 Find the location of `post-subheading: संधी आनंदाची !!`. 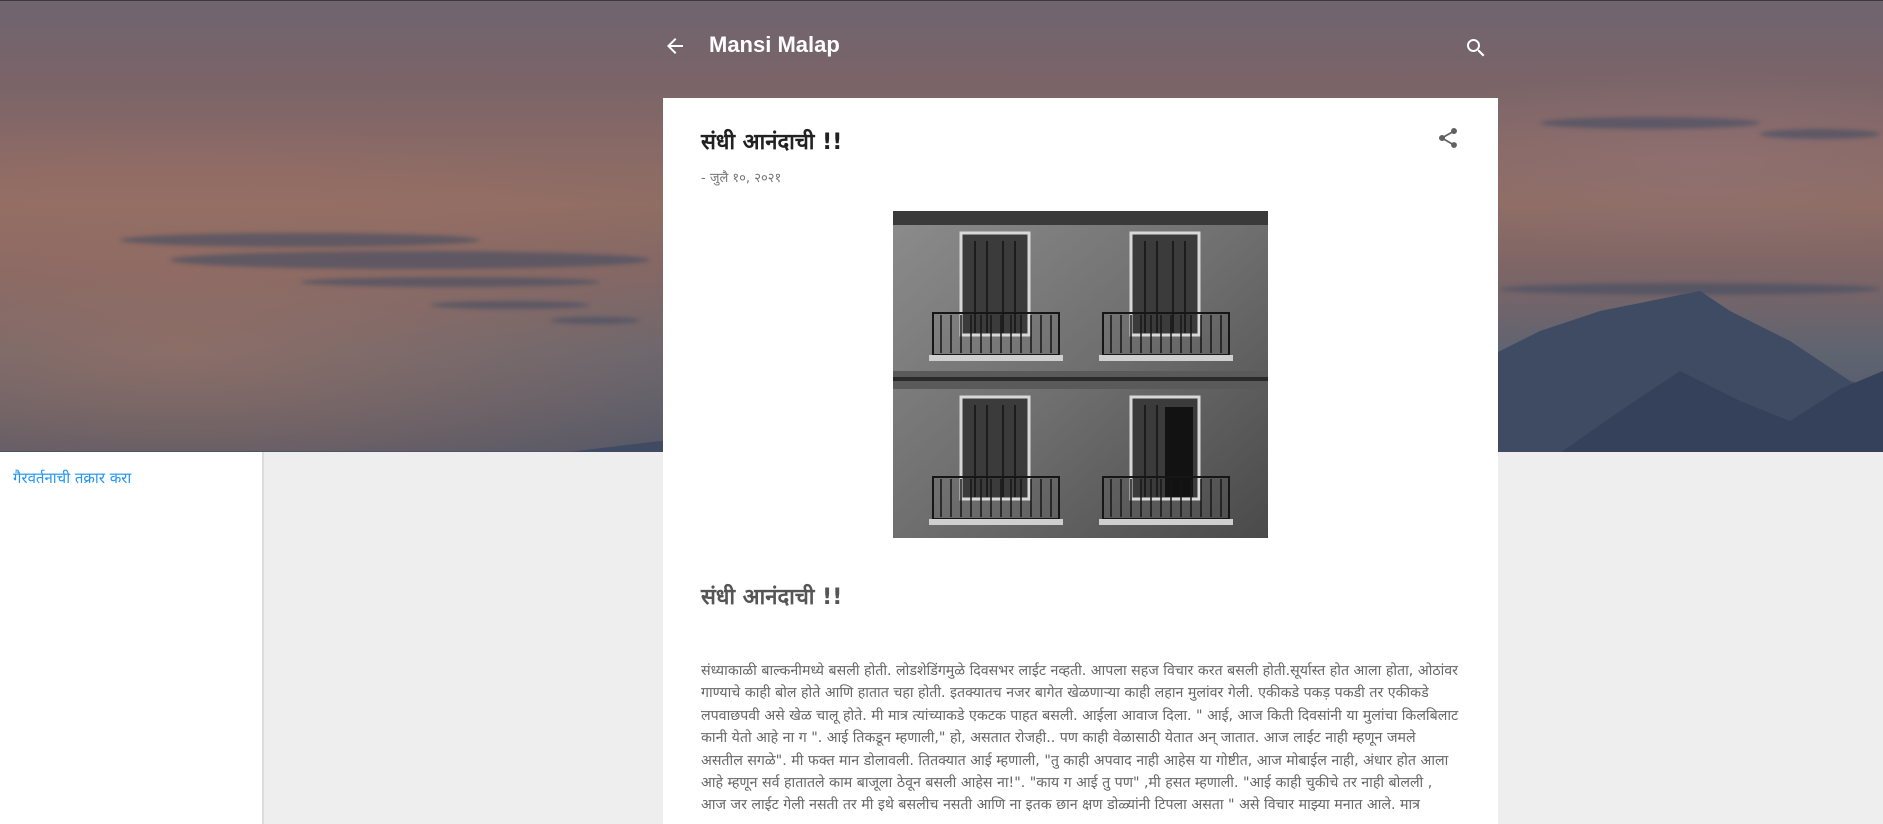

post-subheading: संधी आनंदाची !! is located at coordinates (772, 597).